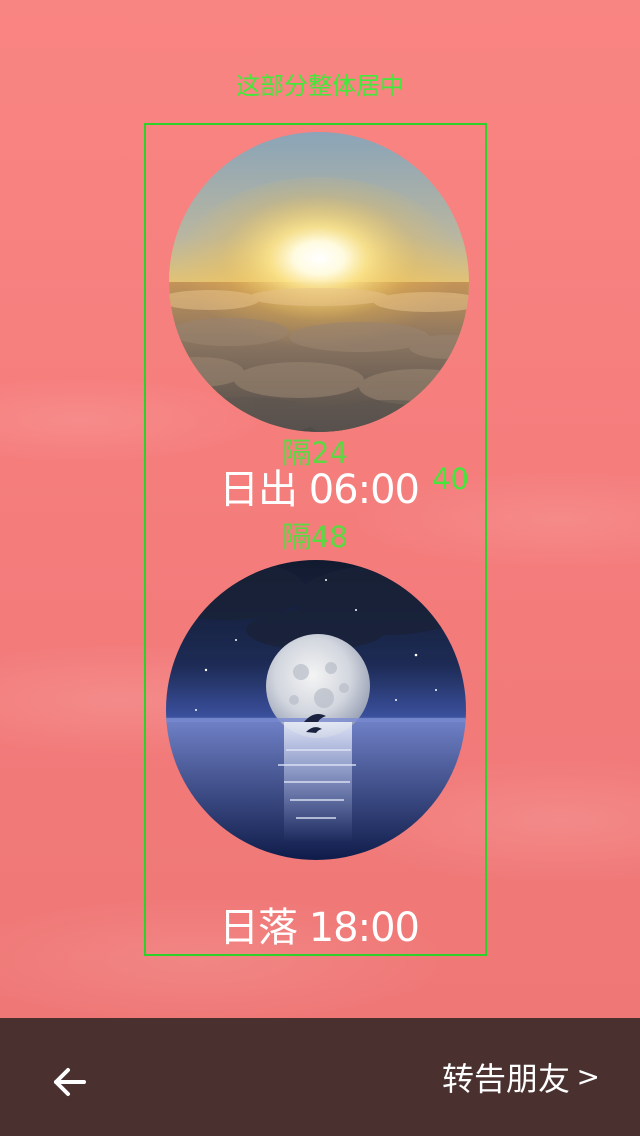 The width and height of the screenshot is (640, 1136). I want to click on sunrise-time: 日出 06:00, so click(319, 490).